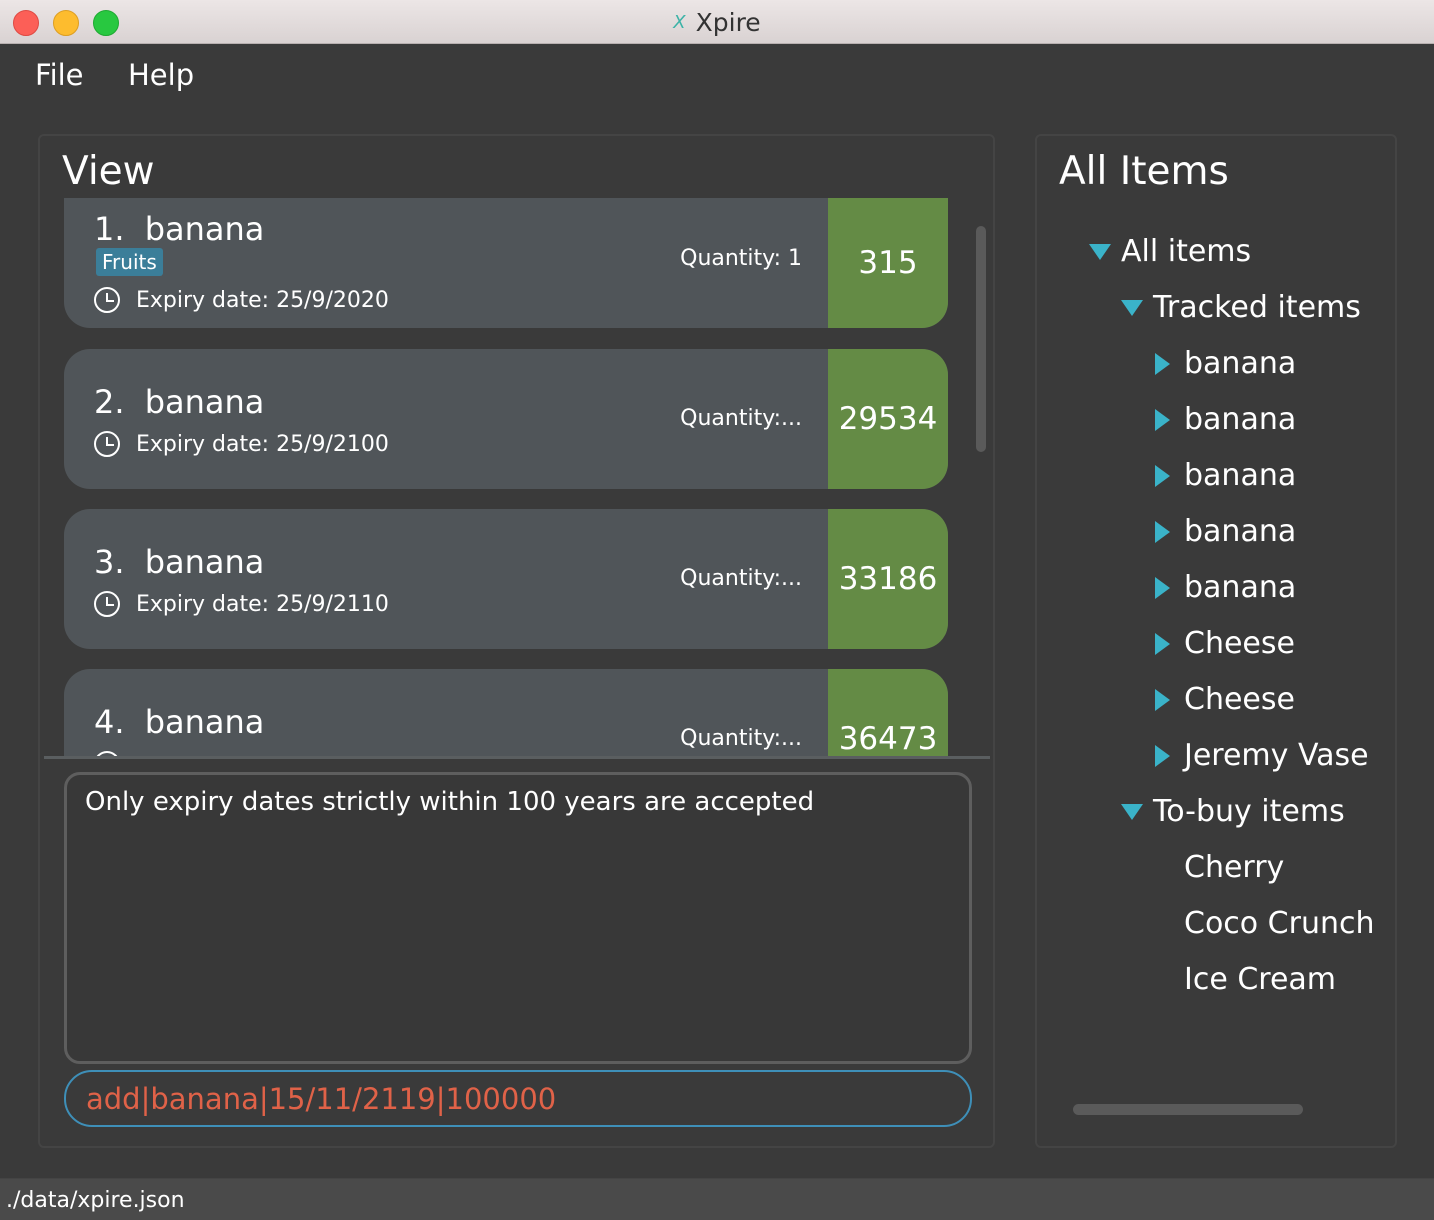 The width and height of the screenshot is (1434, 1220). What do you see at coordinates (679, 22) in the screenshot?
I see `xpire-app-icon: X` at bounding box center [679, 22].